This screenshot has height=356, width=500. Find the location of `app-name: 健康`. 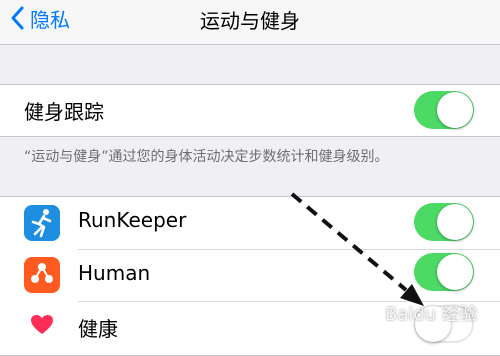

app-name: 健康 is located at coordinates (98, 329).